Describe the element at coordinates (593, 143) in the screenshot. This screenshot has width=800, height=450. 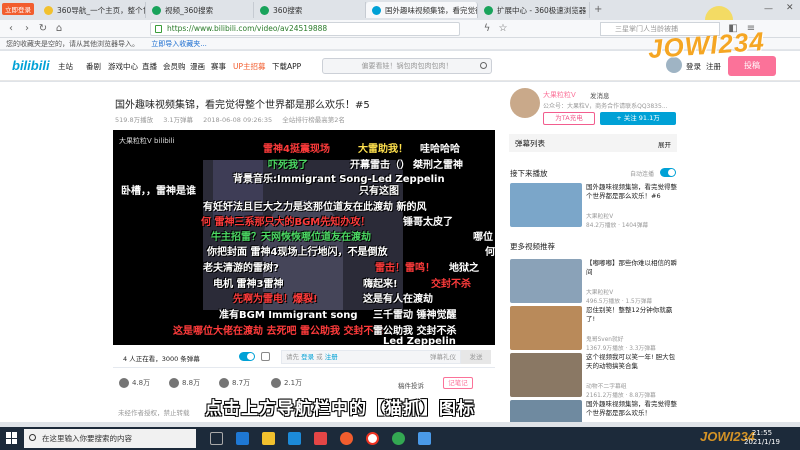
I see `danmaku-list-header: 弹幕列表 展开` at that location.